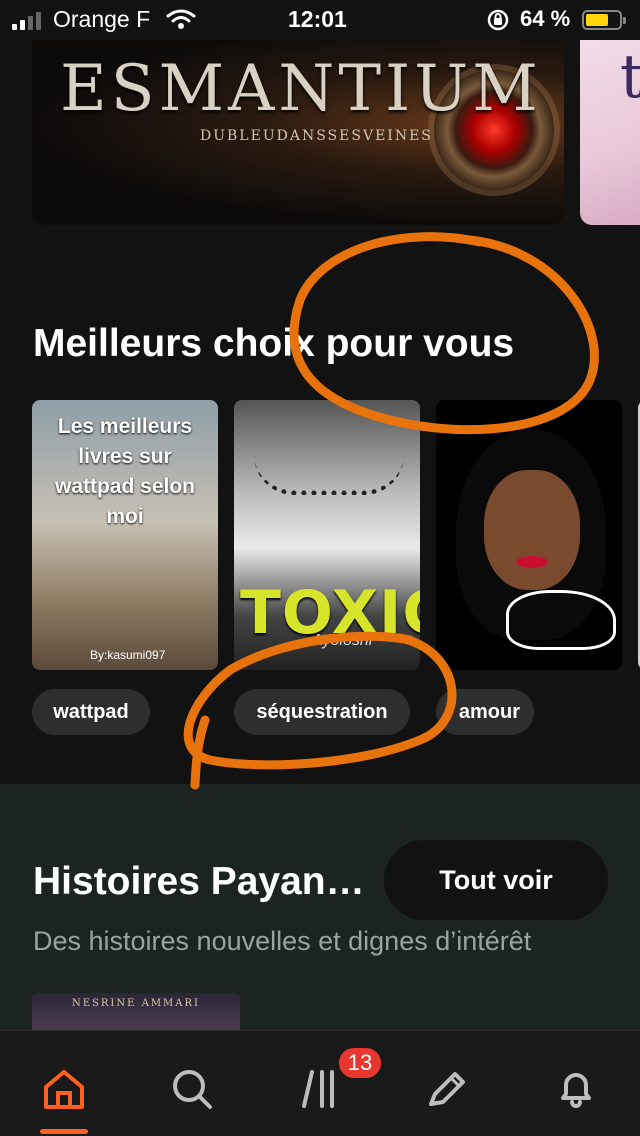  I want to click on clock: 12:01, so click(317, 19).